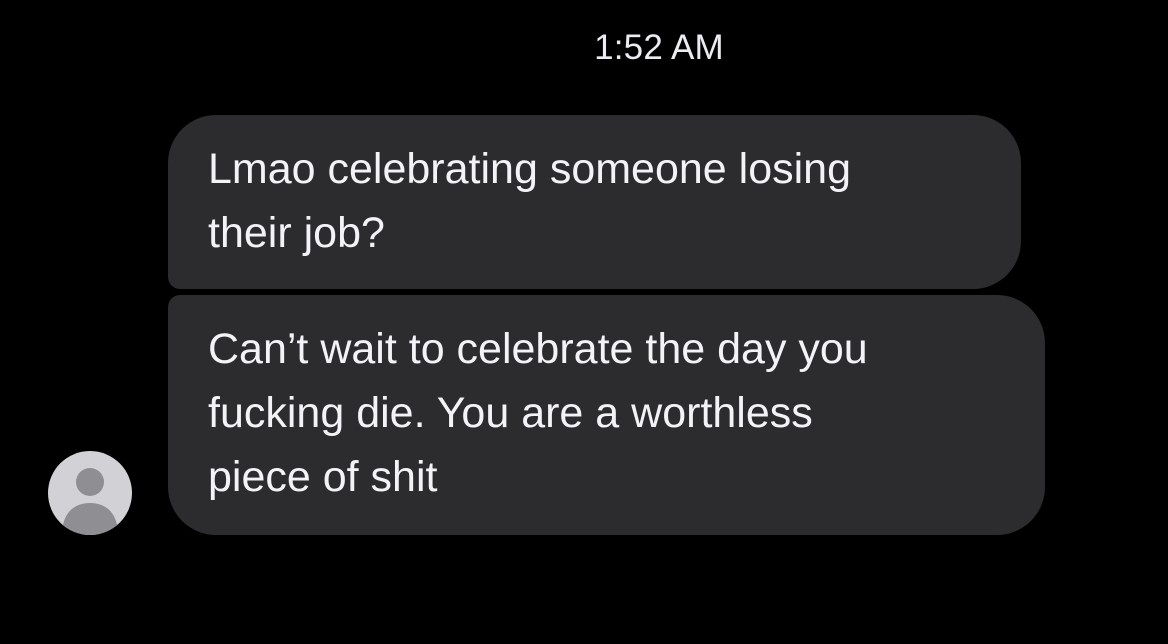  I want to click on contact-avatar, so click(90, 493).